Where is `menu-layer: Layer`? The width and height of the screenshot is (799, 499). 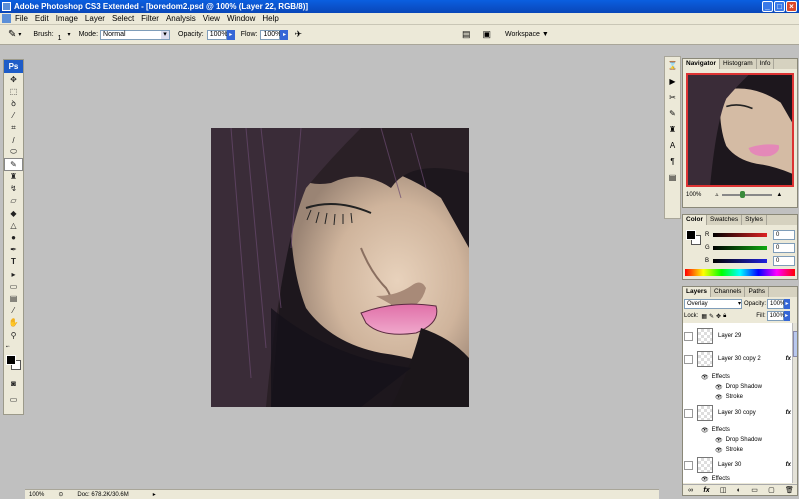 menu-layer: Layer is located at coordinates (95, 18).